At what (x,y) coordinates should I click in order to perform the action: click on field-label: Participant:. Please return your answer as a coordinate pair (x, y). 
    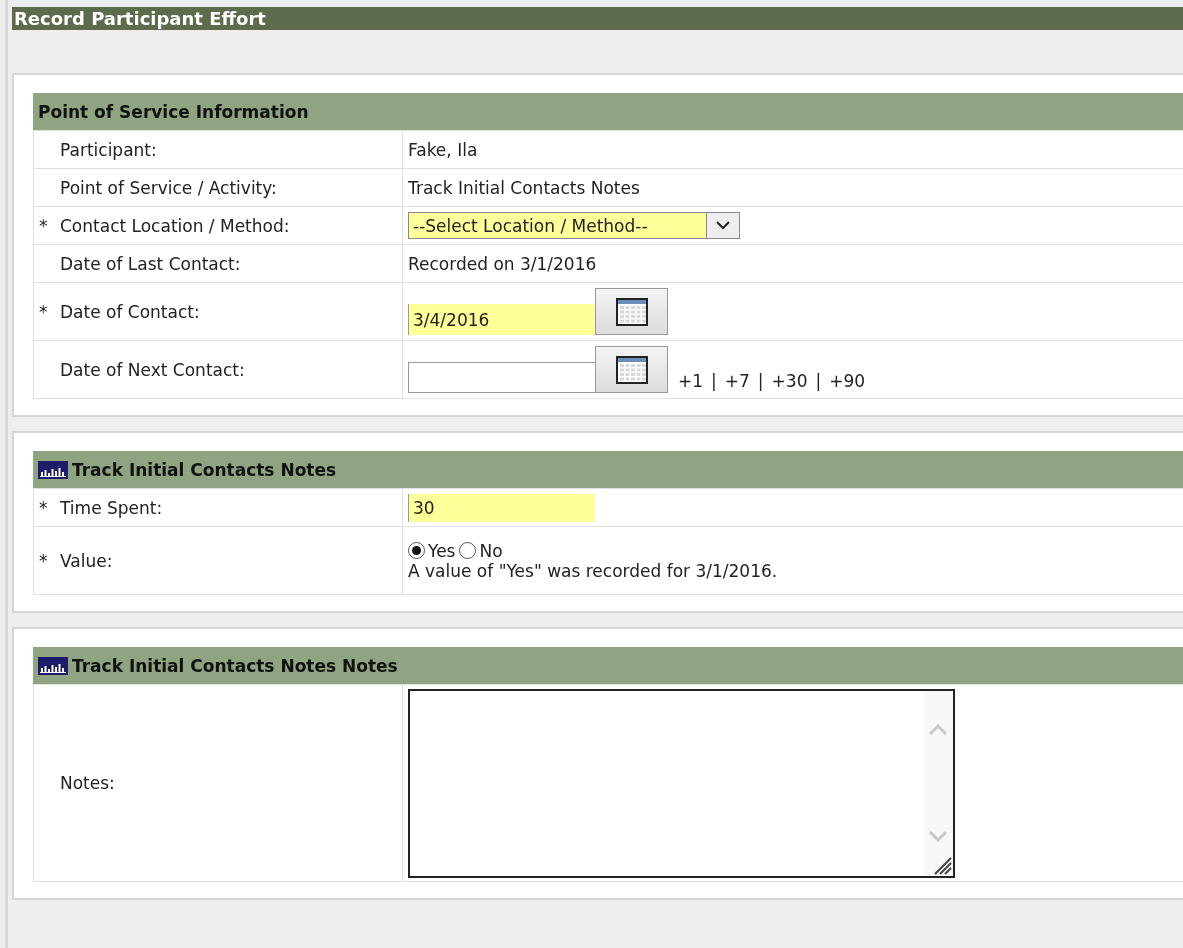
    Looking at the image, I should click on (108, 149).